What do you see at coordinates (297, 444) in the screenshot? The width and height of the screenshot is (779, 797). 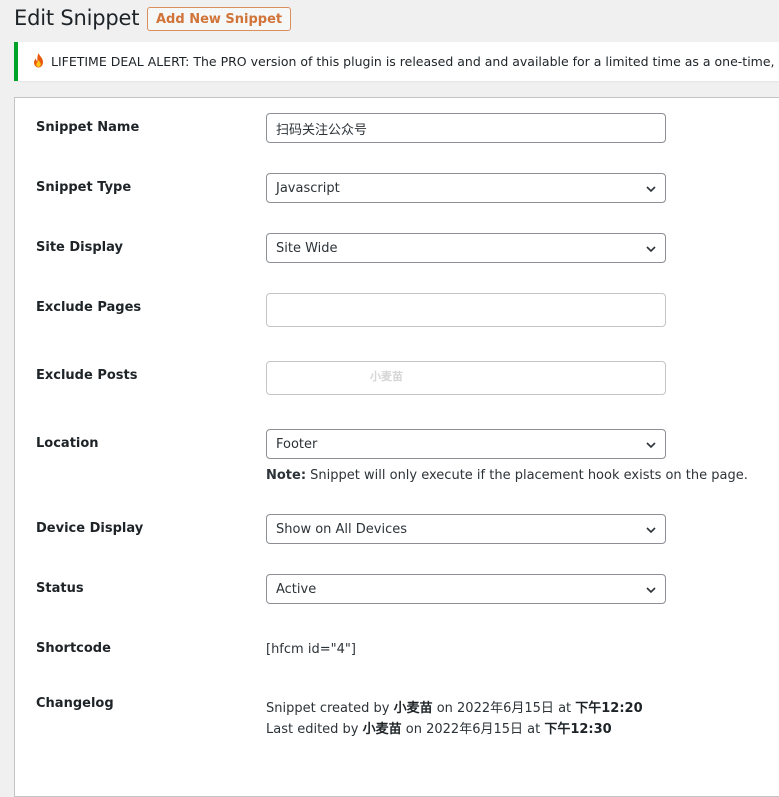 I see `location-value: Footer` at bounding box center [297, 444].